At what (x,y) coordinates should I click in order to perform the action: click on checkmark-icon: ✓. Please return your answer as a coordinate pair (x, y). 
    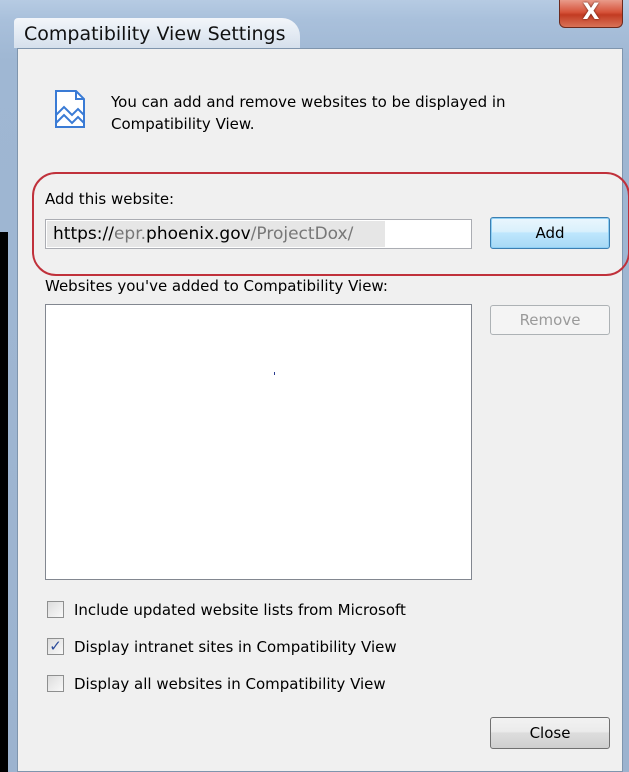
    Looking at the image, I should click on (55, 646).